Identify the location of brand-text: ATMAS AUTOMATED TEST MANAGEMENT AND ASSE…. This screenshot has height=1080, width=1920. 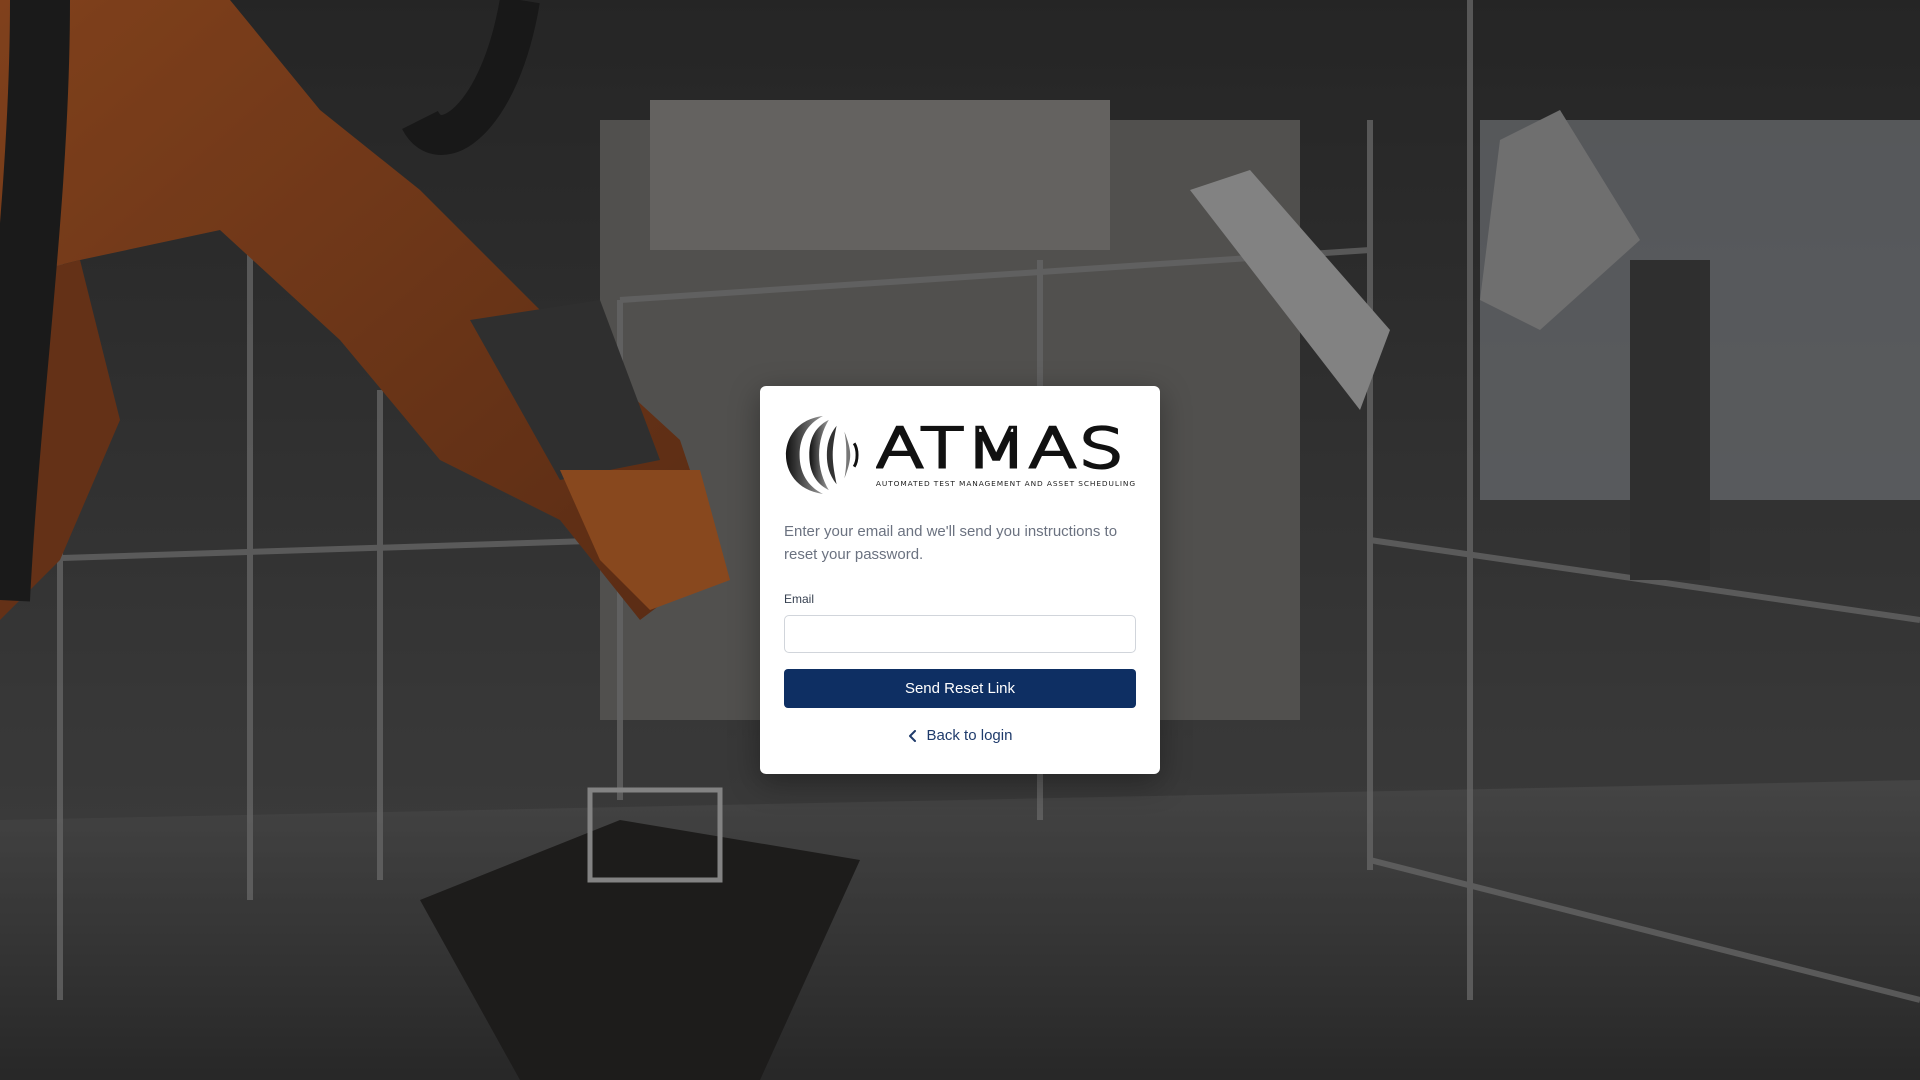
(1006, 455).